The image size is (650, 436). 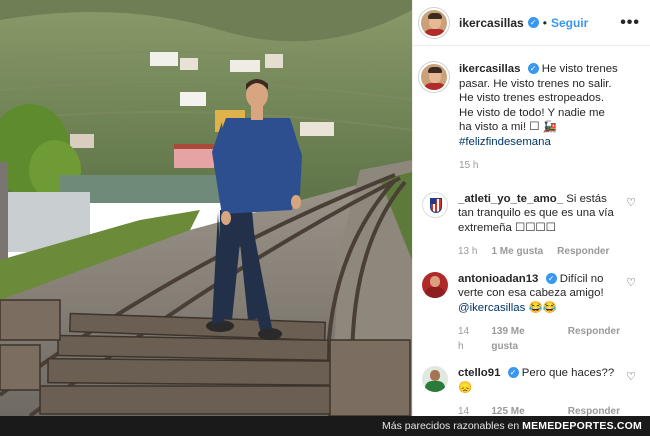 I want to click on mention-link: @ikercasillas, so click(x=491, y=308).